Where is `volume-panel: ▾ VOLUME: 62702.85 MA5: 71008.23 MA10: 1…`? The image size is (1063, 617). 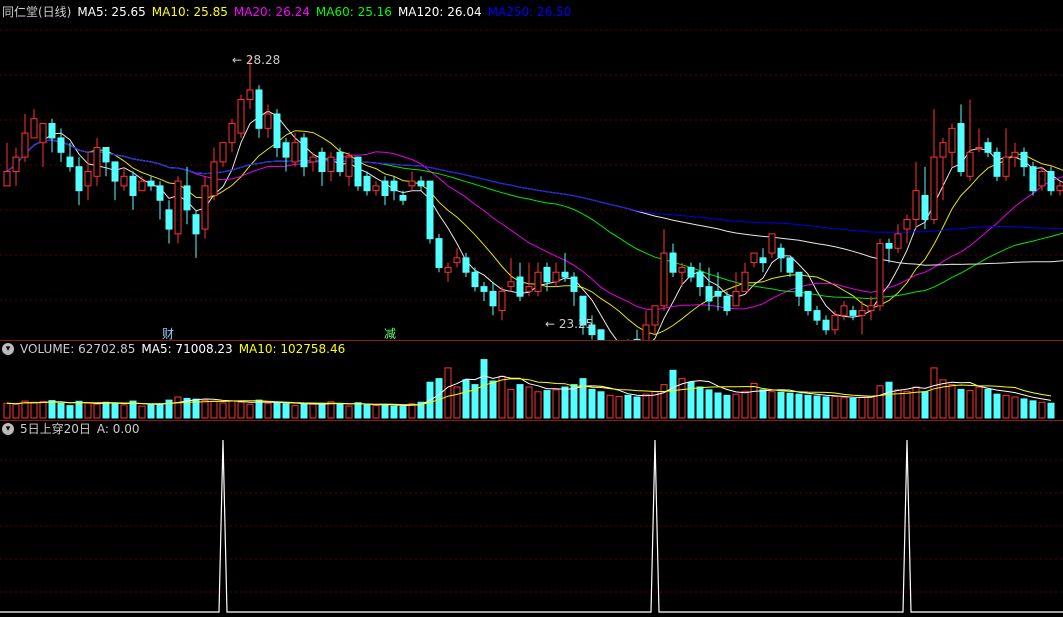
volume-panel: ▾ VOLUME: 62702.85 MA5: 71008.23 MA10: 1… is located at coordinates (531, 380).